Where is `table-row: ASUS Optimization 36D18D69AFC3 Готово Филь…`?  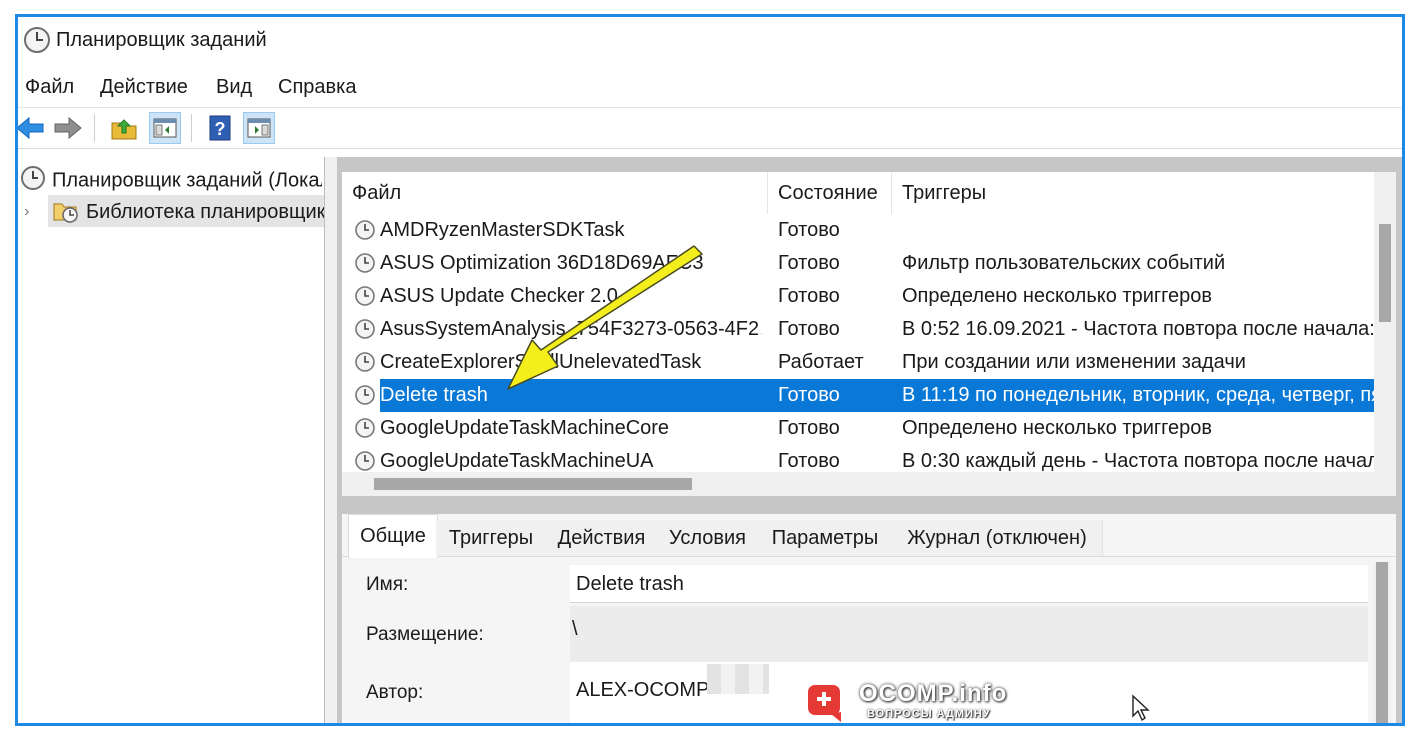 table-row: ASUS Optimization 36D18D69AFC3 Готово Филь… is located at coordinates (858, 263).